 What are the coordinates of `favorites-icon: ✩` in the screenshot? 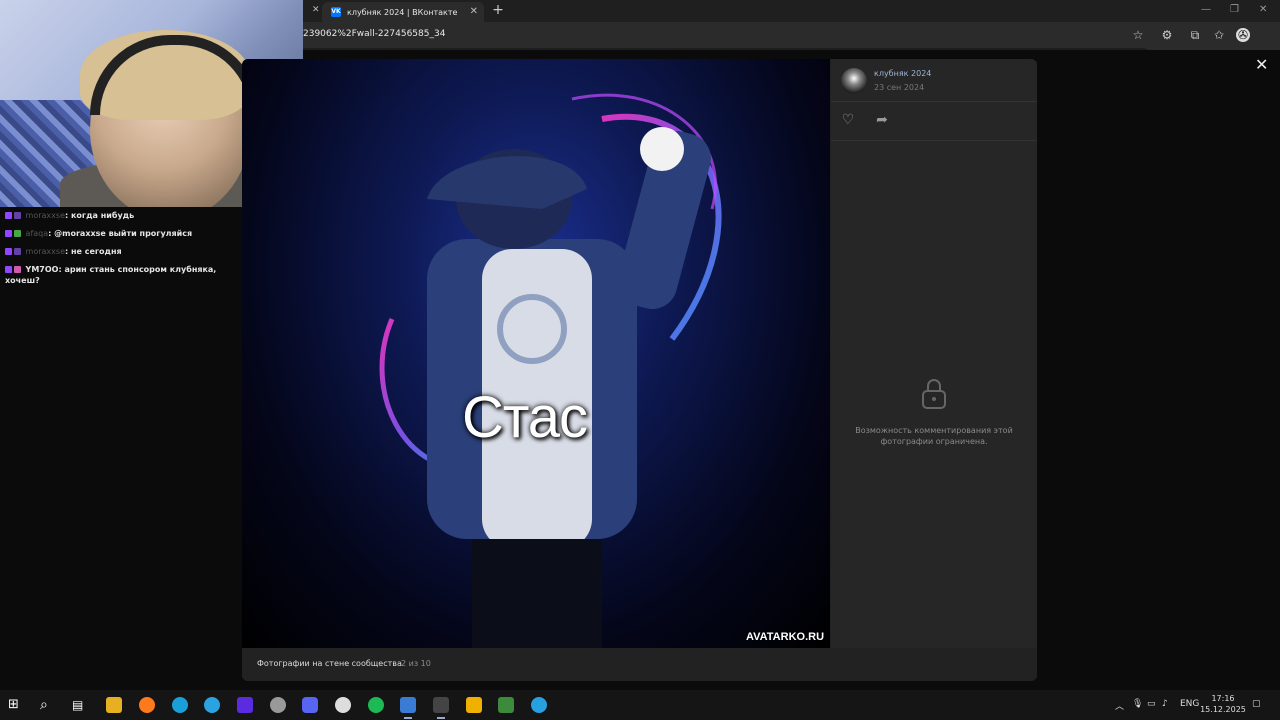 It's located at (1219, 35).